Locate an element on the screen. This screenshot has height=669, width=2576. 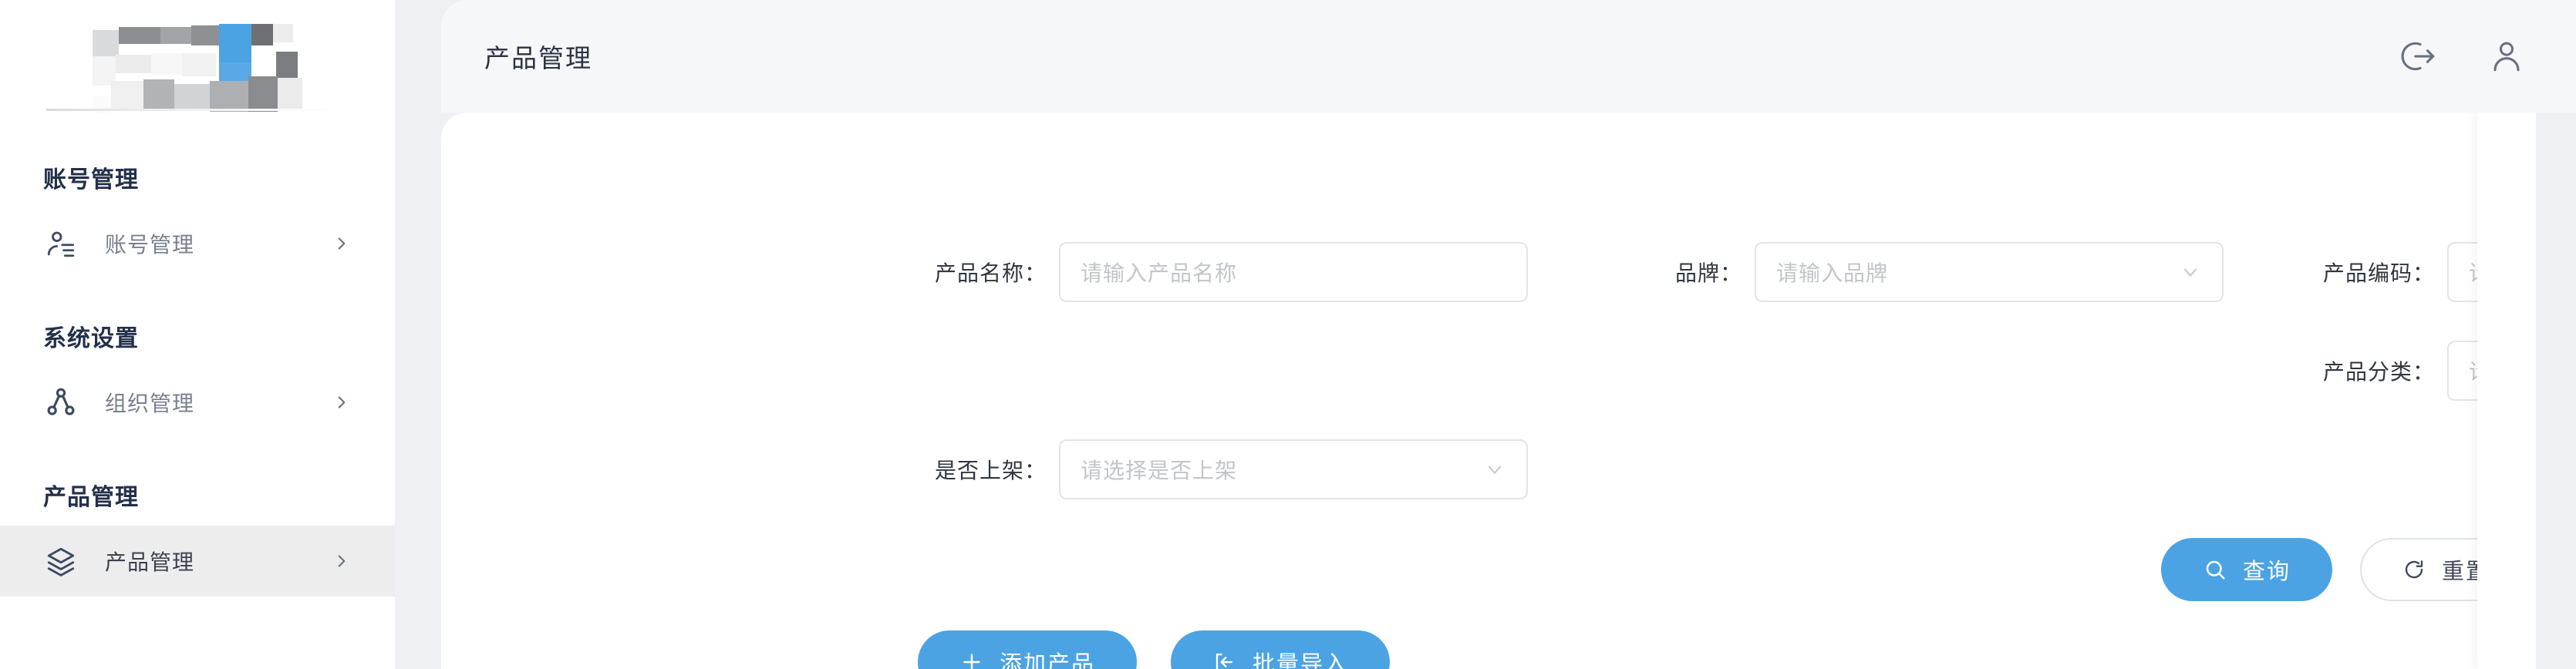
search-button-label: 查询 is located at coordinates (2266, 572).